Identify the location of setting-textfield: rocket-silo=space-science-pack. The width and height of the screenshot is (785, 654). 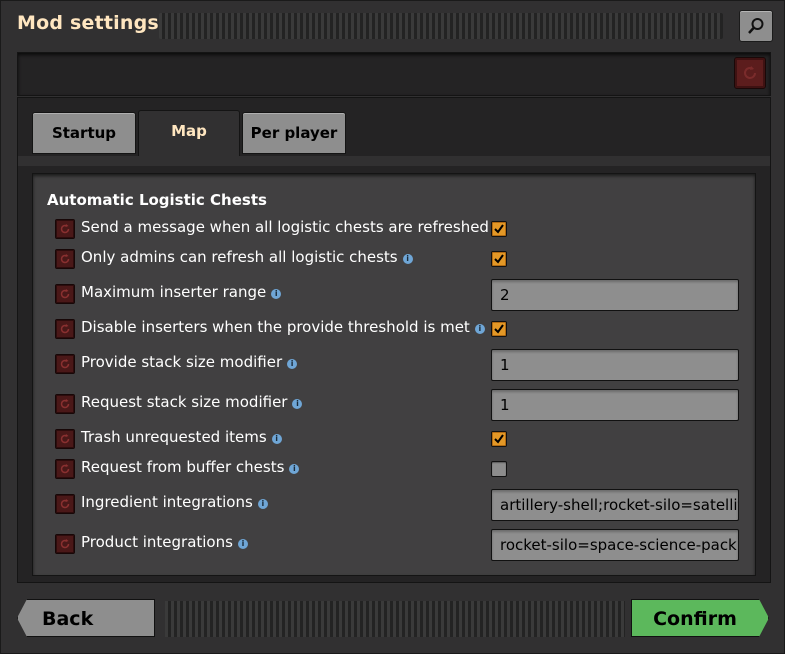
(615, 545).